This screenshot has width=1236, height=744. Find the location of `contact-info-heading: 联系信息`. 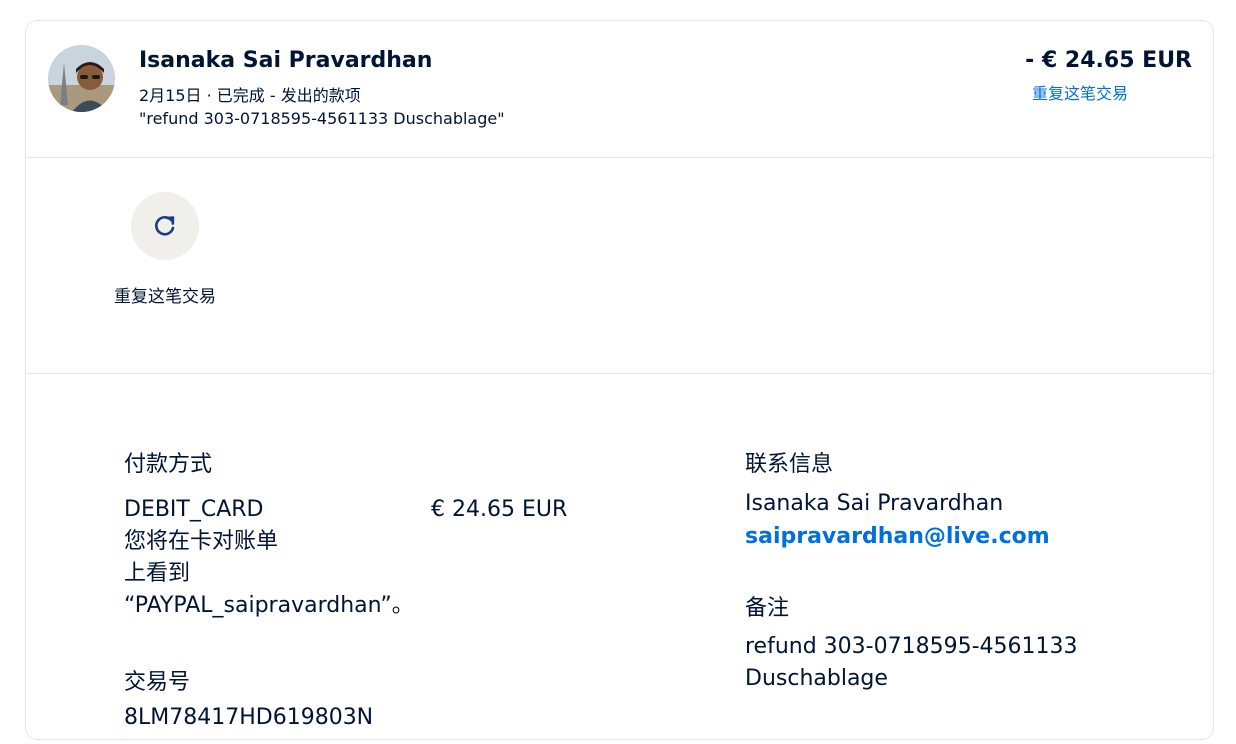

contact-info-heading: 联系信息 is located at coordinates (789, 464).